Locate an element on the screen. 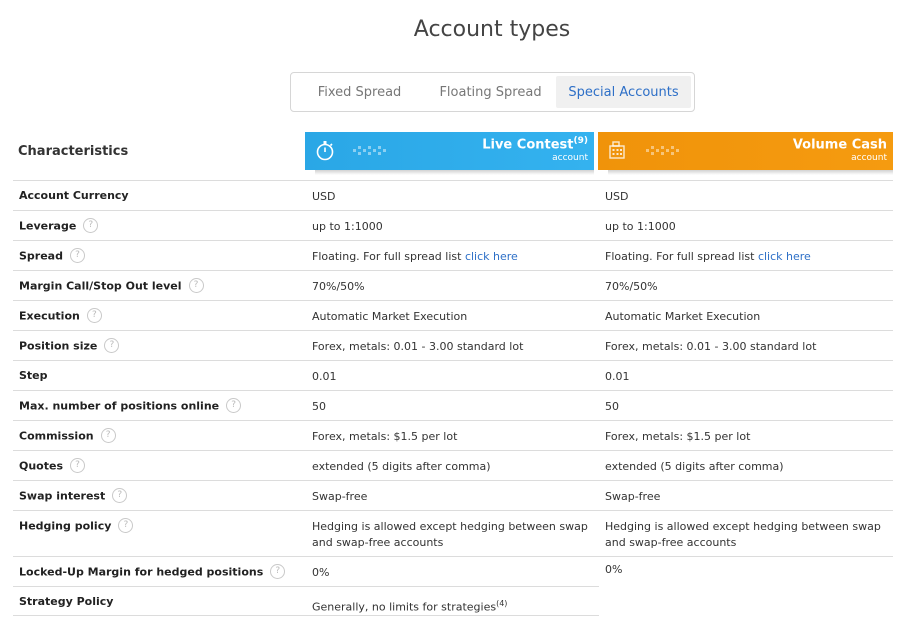  tab-floating-spread: Floating Spread is located at coordinates (490, 92).